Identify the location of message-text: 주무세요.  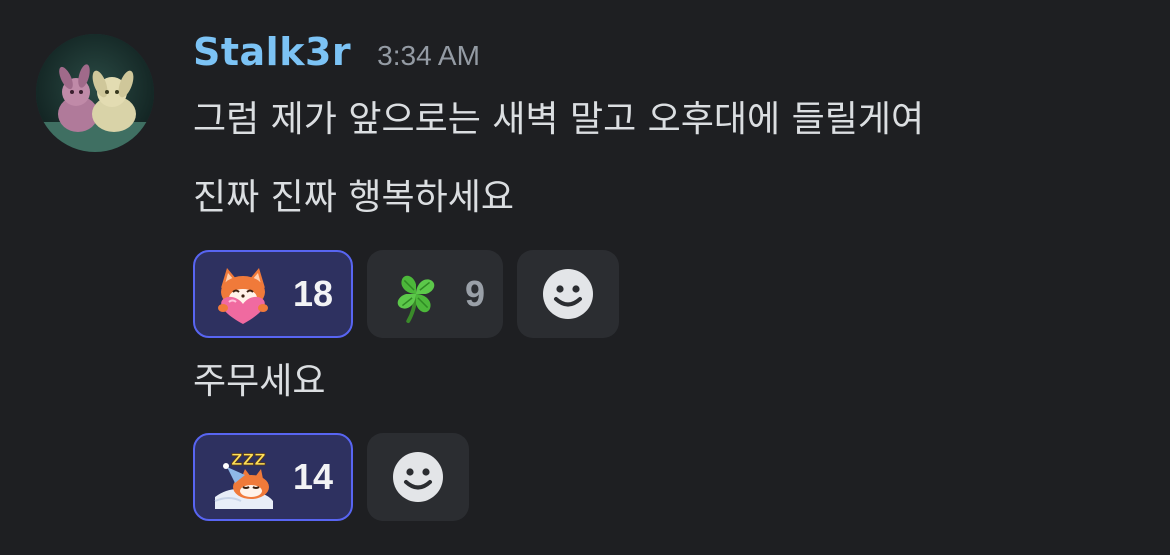
(259, 381).